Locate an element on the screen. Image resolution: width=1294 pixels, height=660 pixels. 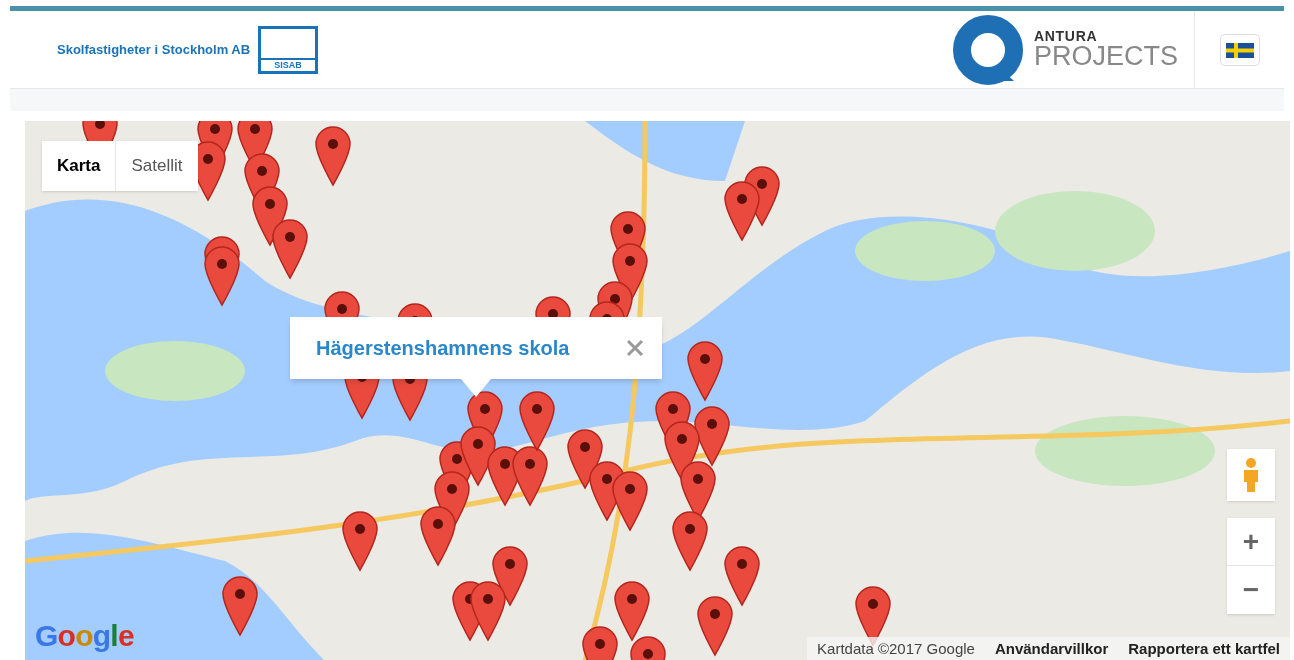
street-view-control is located at coordinates (1251, 475).